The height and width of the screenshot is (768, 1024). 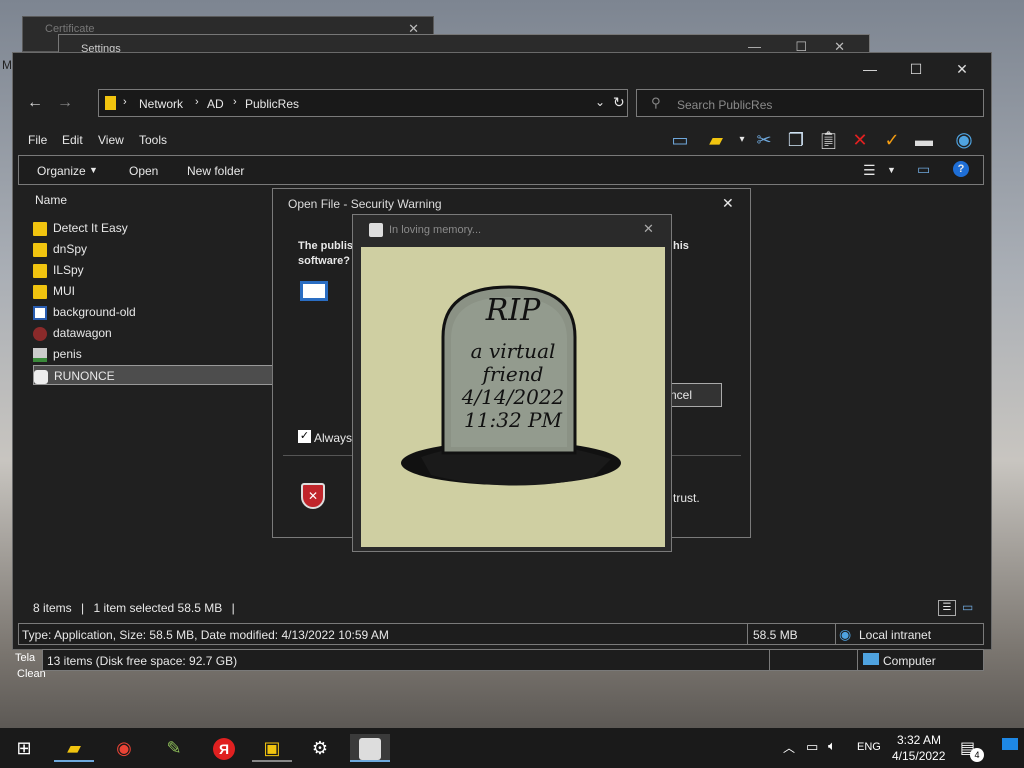 I want to click on tiles-view-icon: ▭, so click(x=967, y=607).